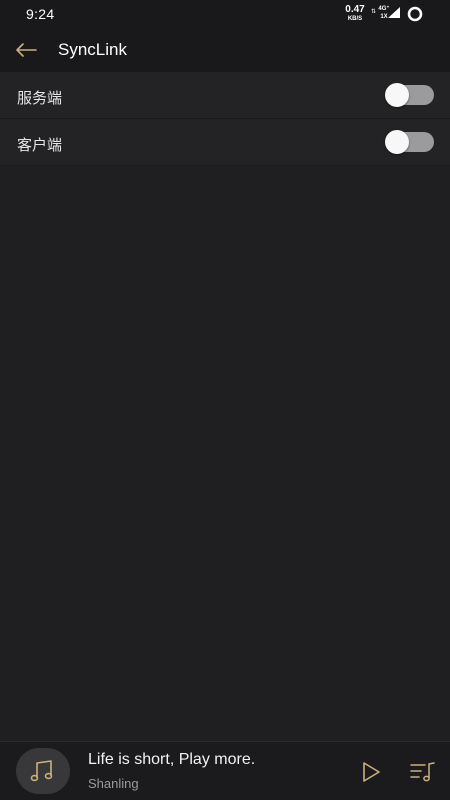 Image resolution: width=450 pixels, height=800 pixels. I want to click on setting-label-server: 服务端, so click(40, 98).